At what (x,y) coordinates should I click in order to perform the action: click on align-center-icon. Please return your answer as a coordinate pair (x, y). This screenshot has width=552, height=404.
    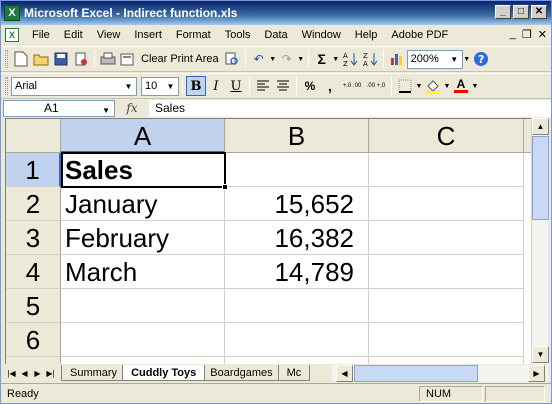
    Looking at the image, I should click on (283, 86).